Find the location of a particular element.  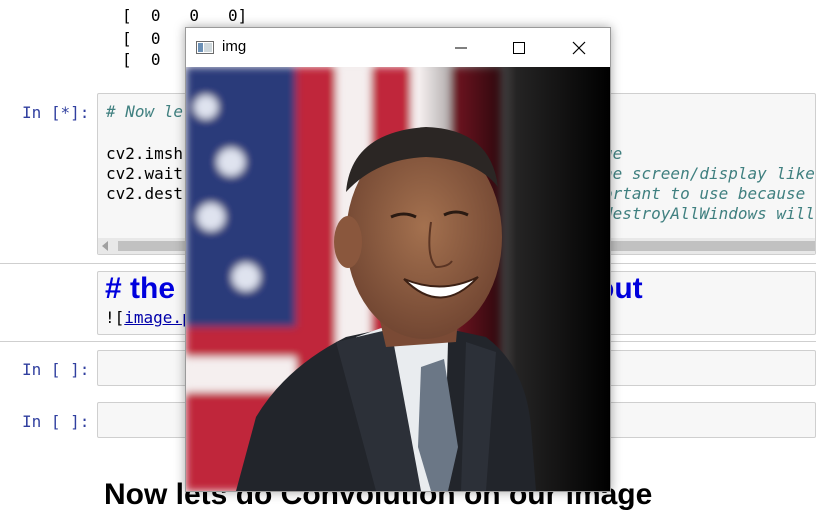

code-comment-6: destroyAllWindows will is located at coordinates (709, 213).